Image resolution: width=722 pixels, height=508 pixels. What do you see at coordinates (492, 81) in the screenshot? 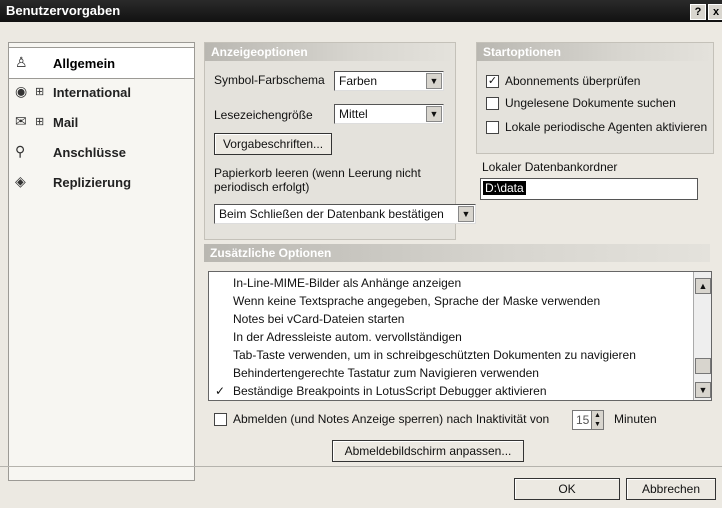
I see `abonnements-checkbox: ✓` at bounding box center [492, 81].